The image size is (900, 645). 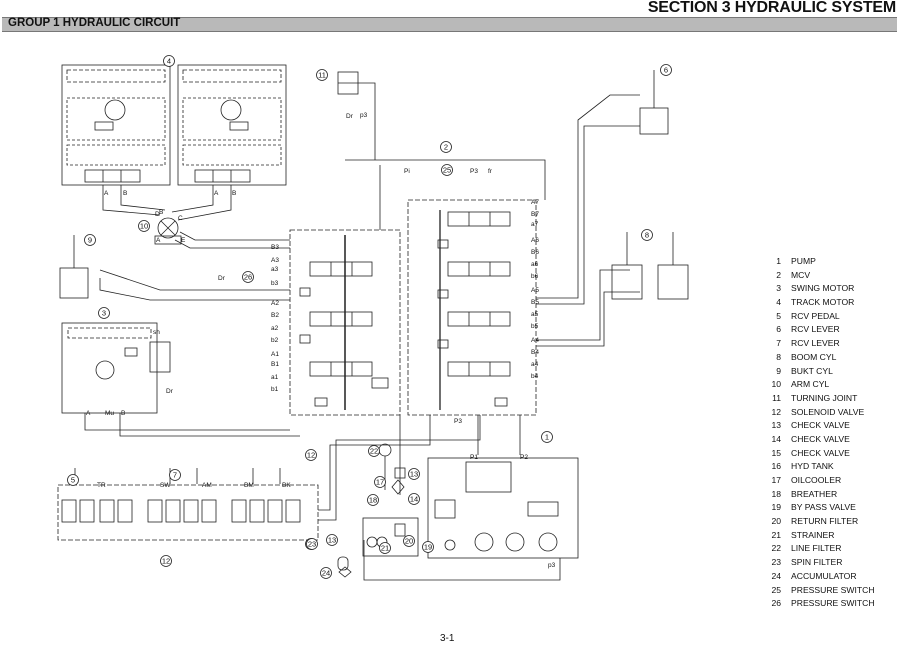 I want to click on legend-number: 23, so click(x=776, y=562).